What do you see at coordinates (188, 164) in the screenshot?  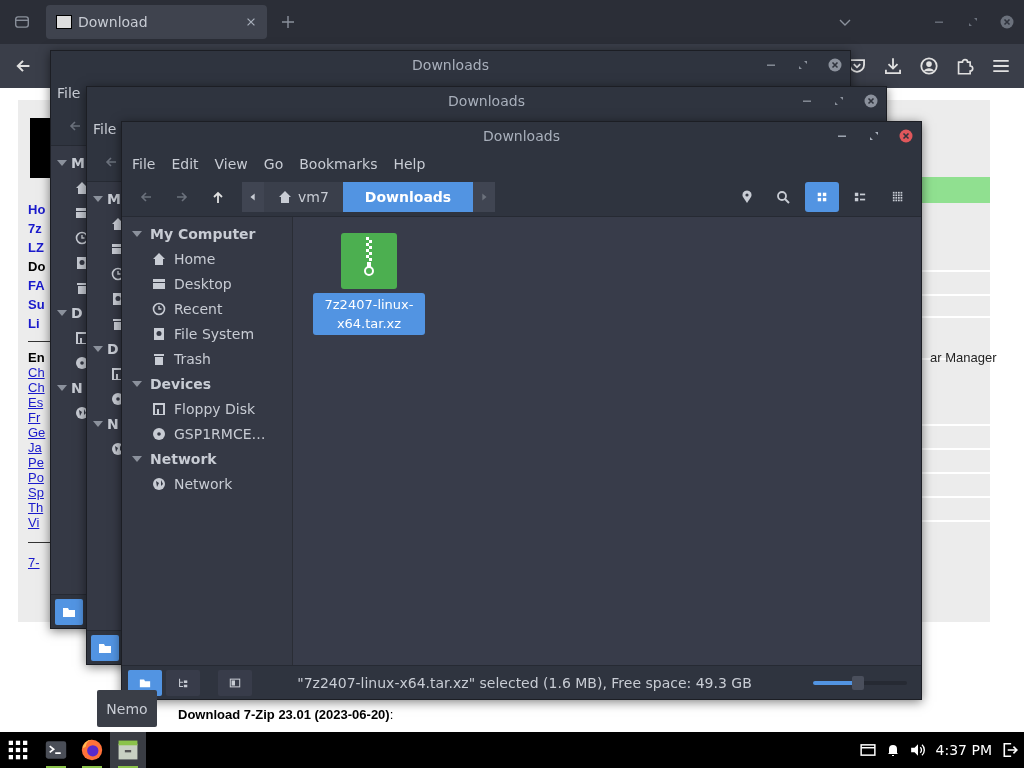 I see `menu-item: Edit` at bounding box center [188, 164].